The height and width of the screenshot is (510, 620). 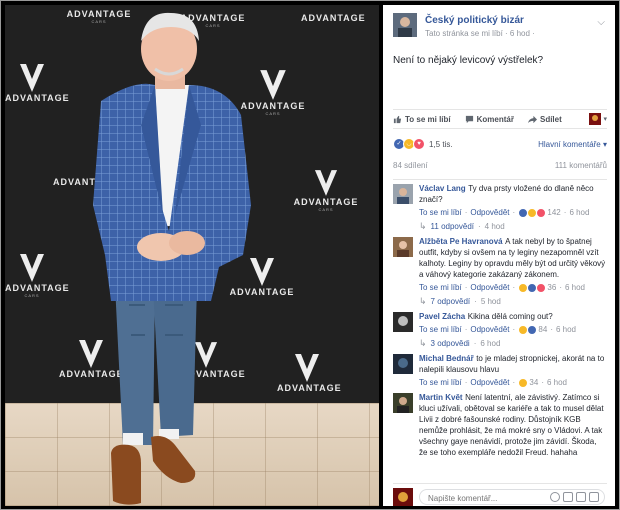 What do you see at coordinates (574, 497) in the screenshot?
I see `composer-tools` at bounding box center [574, 497].